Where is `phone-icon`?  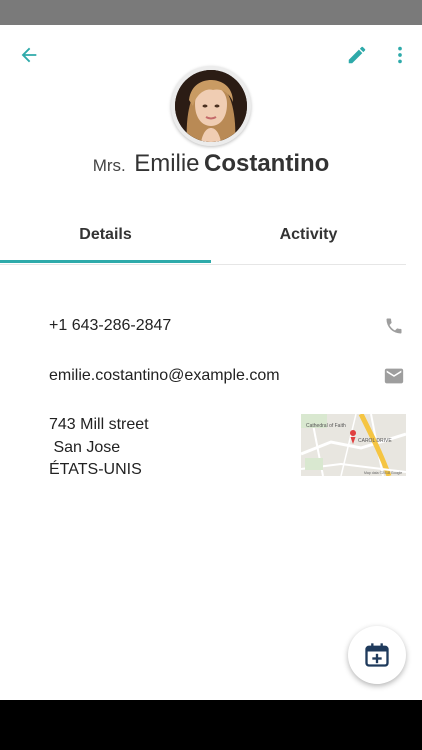 phone-icon is located at coordinates (394, 326).